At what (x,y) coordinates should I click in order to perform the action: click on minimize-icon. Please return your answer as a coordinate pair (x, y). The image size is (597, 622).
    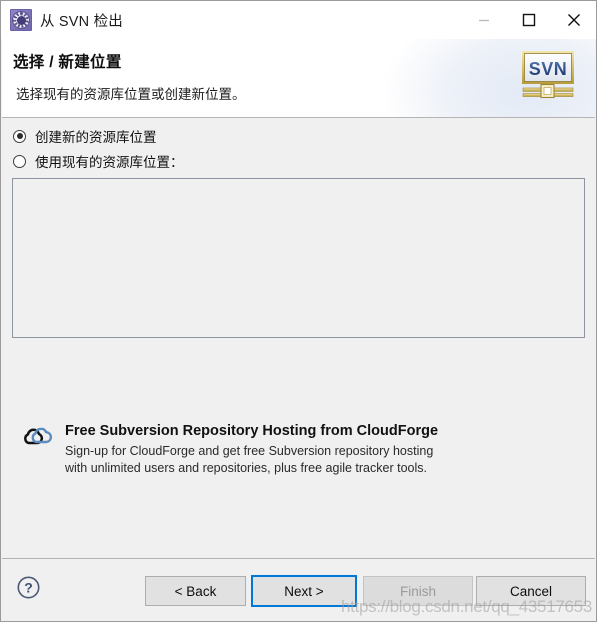
    Looking at the image, I should click on (483, 20).